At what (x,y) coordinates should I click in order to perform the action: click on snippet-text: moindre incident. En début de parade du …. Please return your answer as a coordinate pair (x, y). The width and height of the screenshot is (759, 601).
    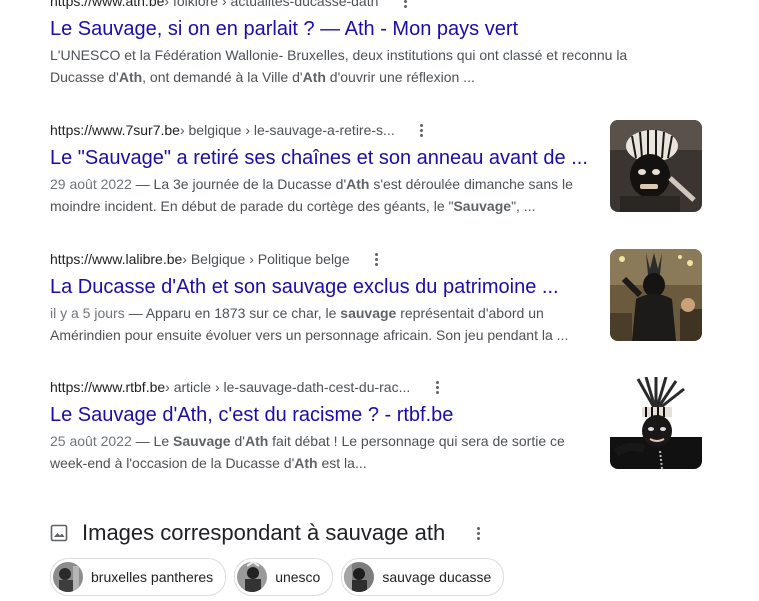
    Looking at the image, I should click on (252, 206).